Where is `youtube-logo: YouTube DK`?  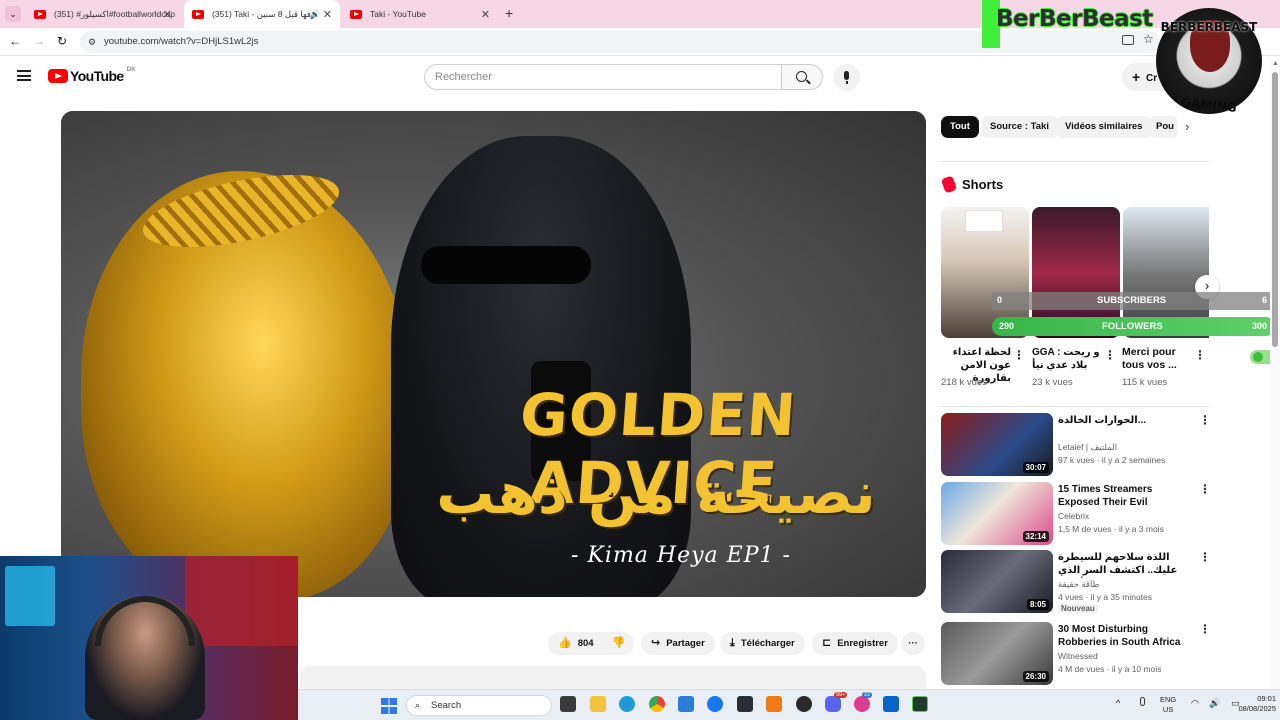
youtube-logo: YouTube DK is located at coordinates (92, 74).